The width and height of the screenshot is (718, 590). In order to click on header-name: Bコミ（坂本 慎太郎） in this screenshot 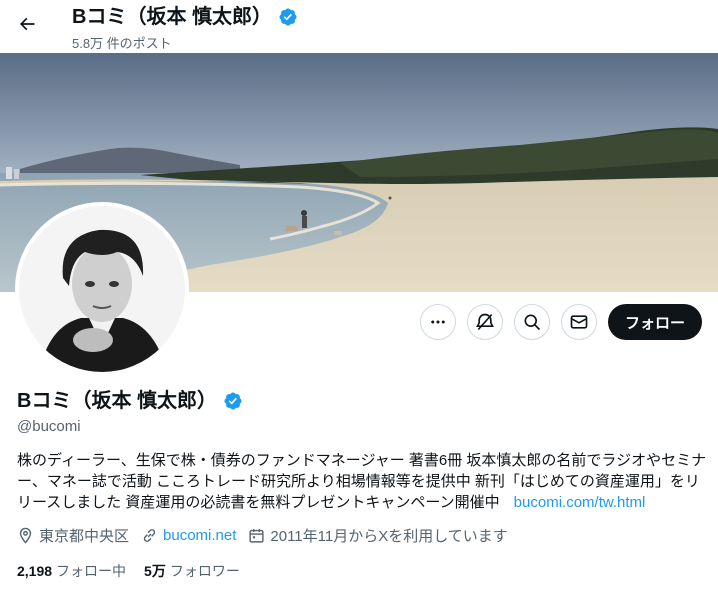, I will do `click(172, 17)`.